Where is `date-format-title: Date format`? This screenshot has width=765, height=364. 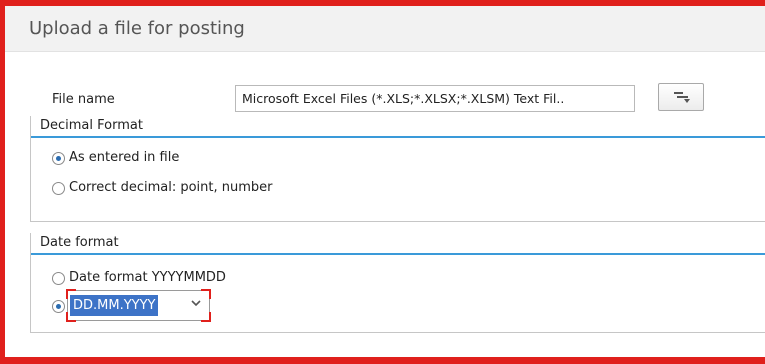
date-format-title: Date format is located at coordinates (79, 242).